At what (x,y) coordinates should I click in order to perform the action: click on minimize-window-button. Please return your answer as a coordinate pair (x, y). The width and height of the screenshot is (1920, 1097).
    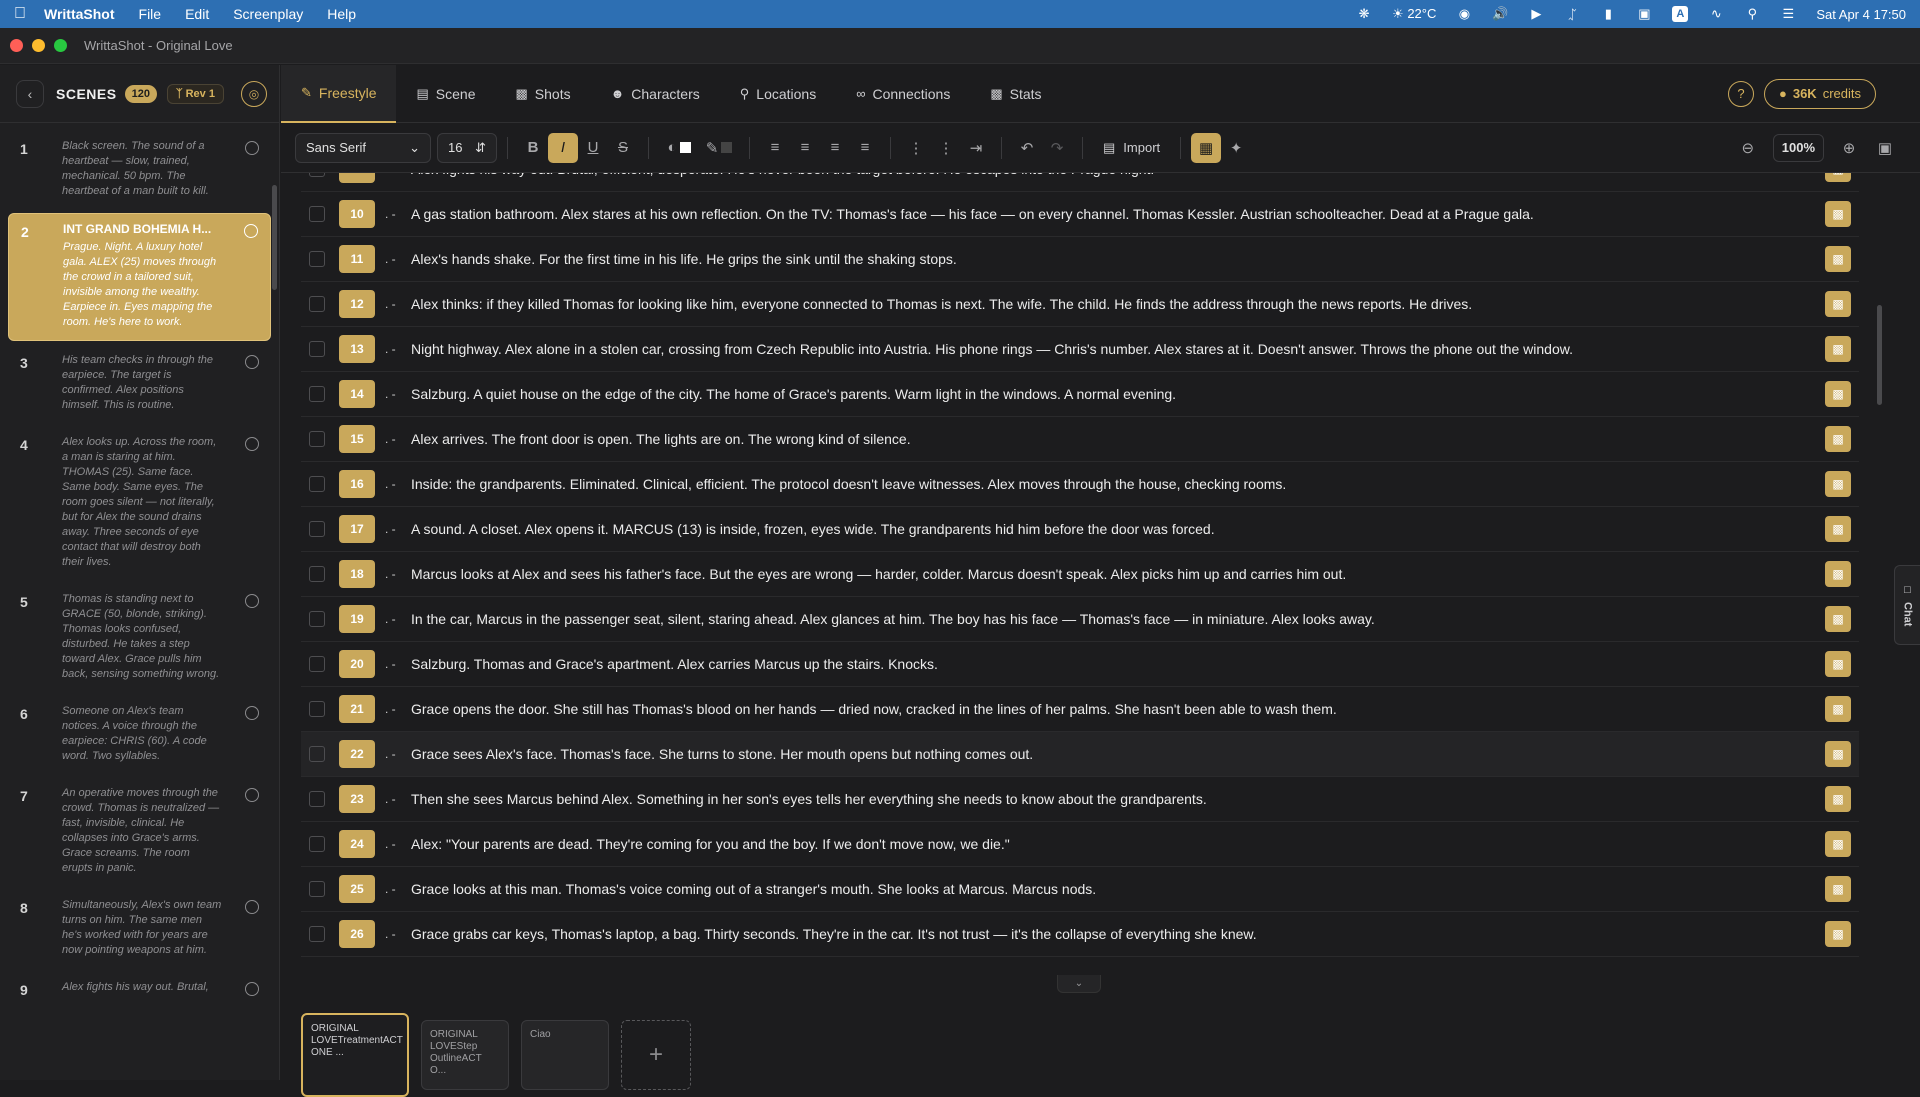
    Looking at the image, I should click on (38, 45).